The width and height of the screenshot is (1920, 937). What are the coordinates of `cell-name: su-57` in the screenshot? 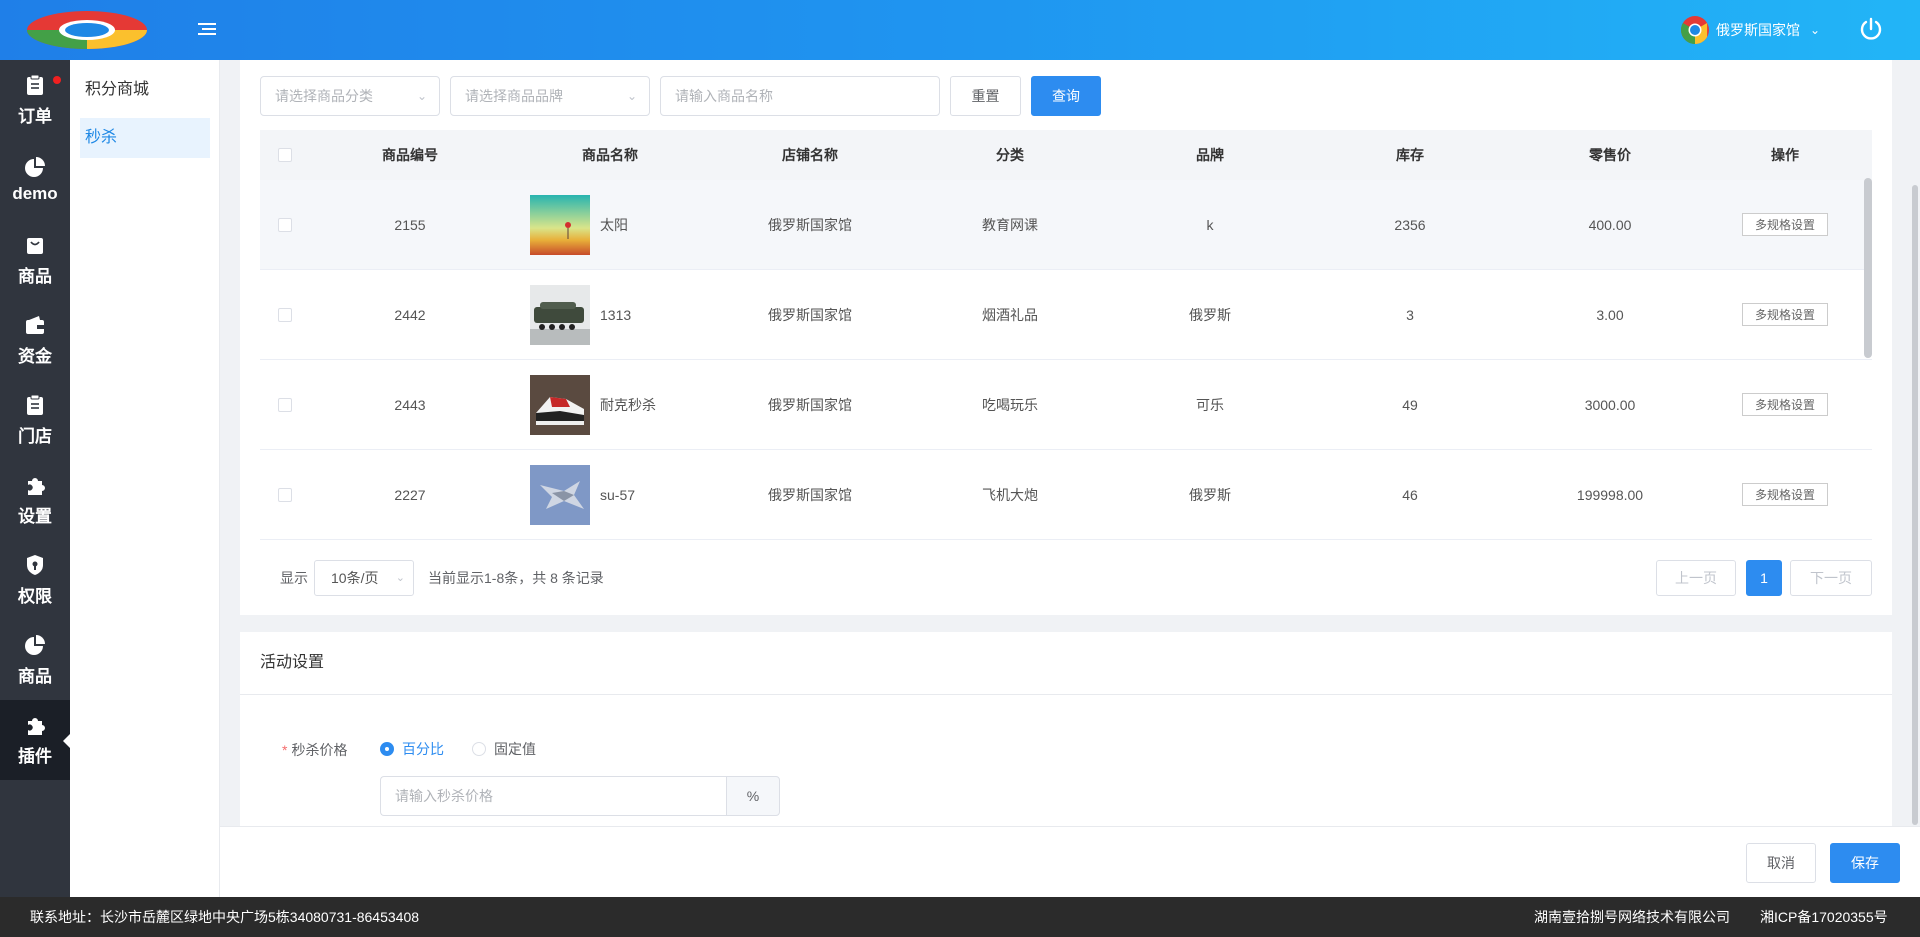 It's located at (610, 494).